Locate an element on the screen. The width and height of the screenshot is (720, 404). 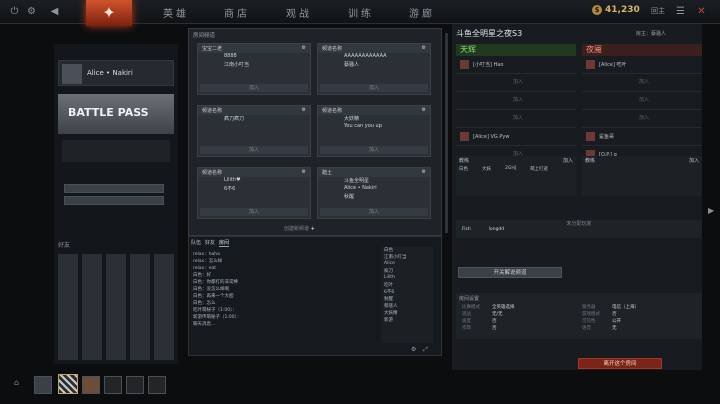
chat-icon: ☰ is located at coordinates (680, 11).